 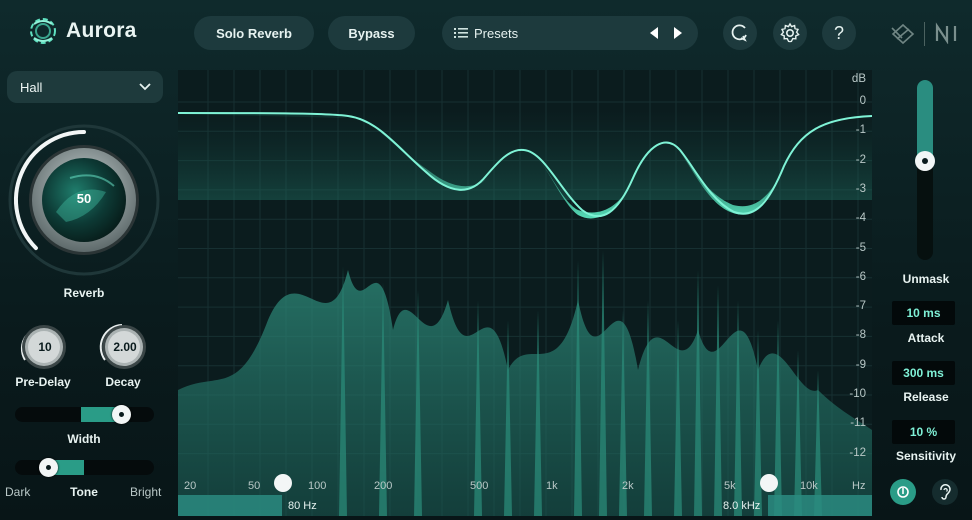 What do you see at coordinates (860, 364) in the screenshot?
I see `db-tick-label: -9` at bounding box center [860, 364].